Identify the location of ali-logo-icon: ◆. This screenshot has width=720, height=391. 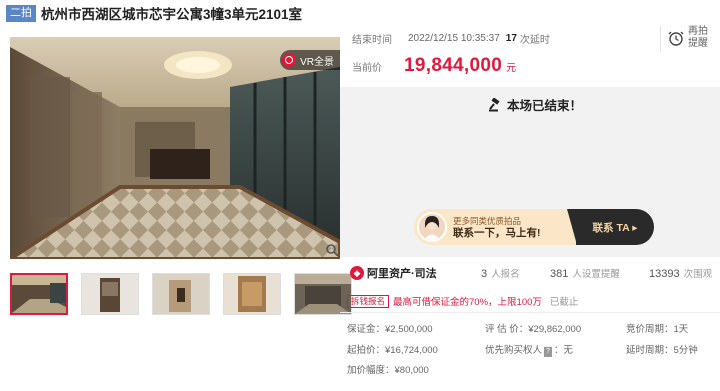
(357, 273).